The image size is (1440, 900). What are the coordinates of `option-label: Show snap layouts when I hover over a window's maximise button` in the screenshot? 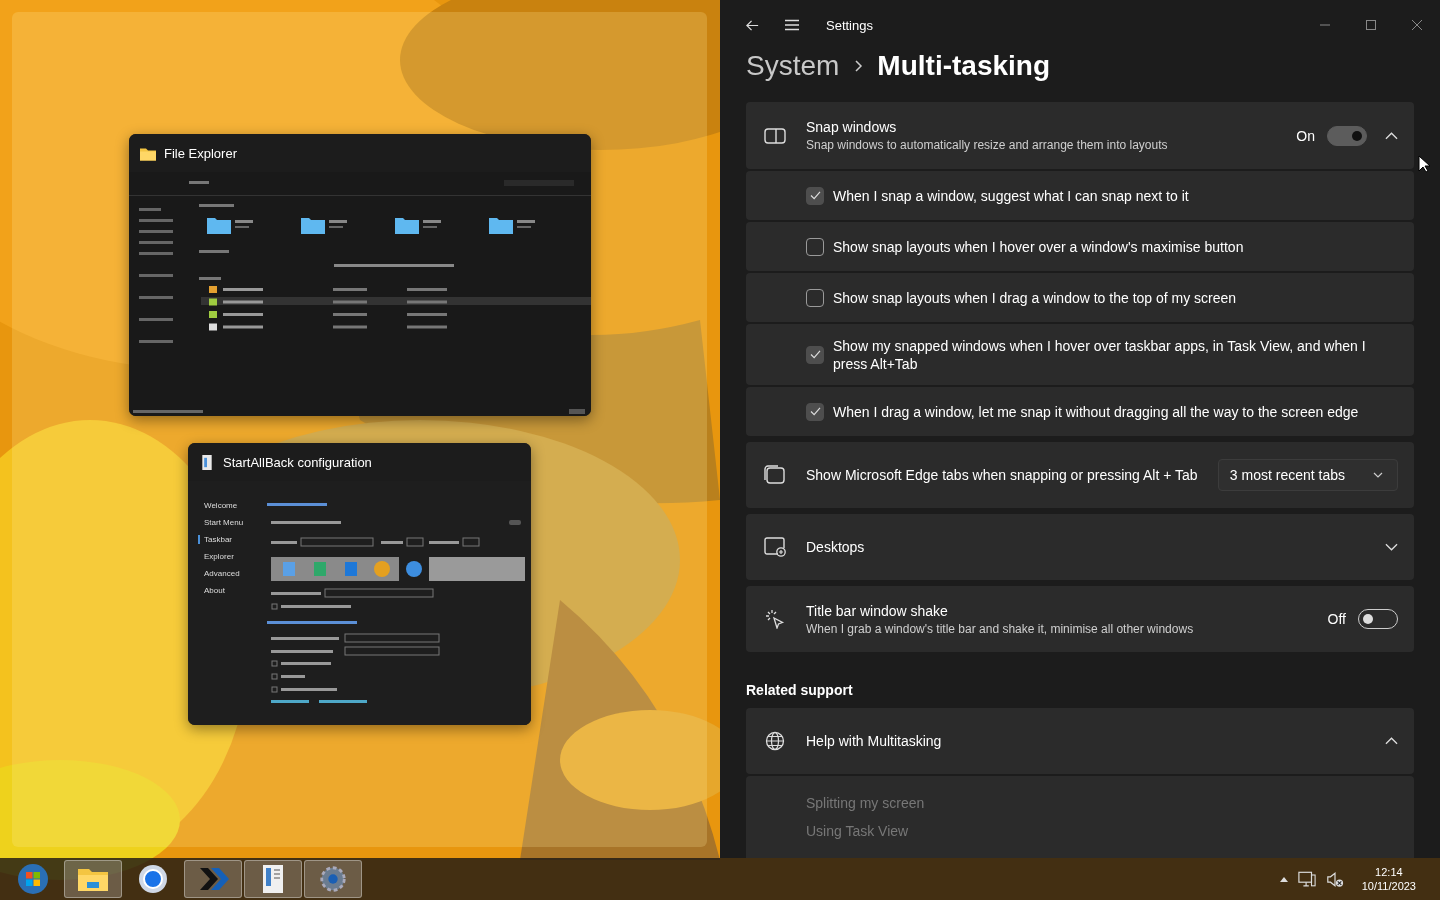 It's located at (1038, 246).